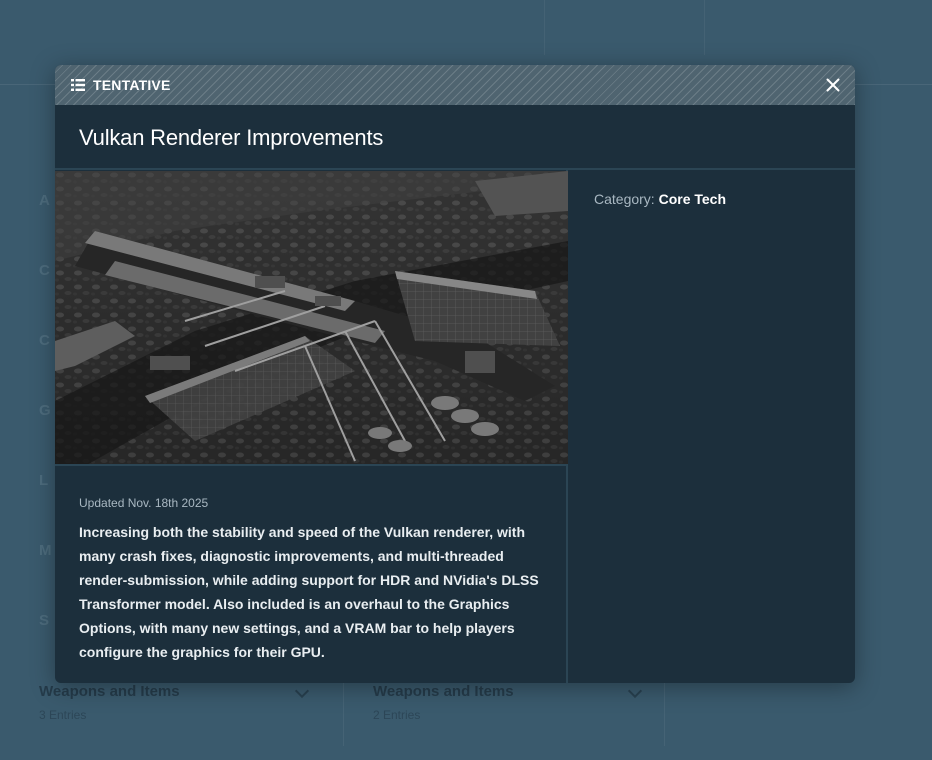 The height and width of the screenshot is (760, 932). What do you see at coordinates (144, 503) in the screenshot?
I see `updated-date: Updated Nov. 18th 2025` at bounding box center [144, 503].